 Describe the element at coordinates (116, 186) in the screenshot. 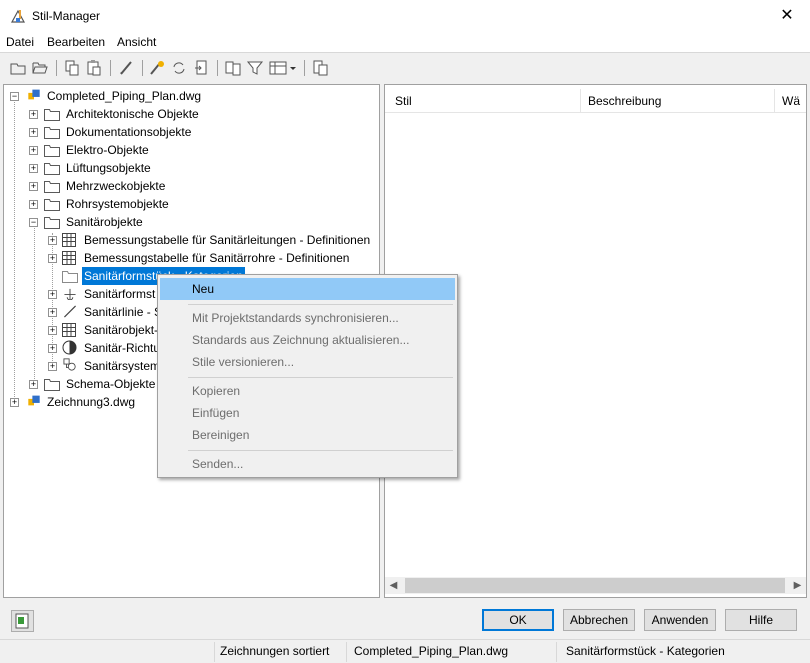

I see `tree-label: Mehrzweckobjekte` at that location.